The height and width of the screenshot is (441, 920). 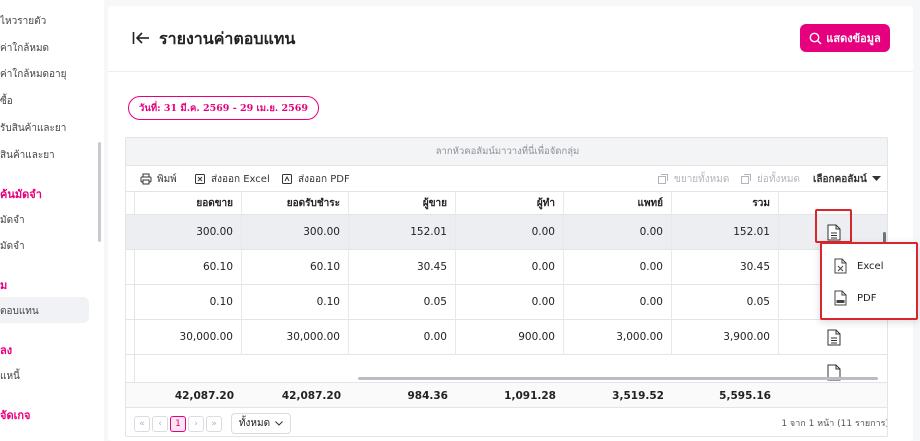 I want to click on page-size-select: ทั้งหมด, so click(x=261, y=423).